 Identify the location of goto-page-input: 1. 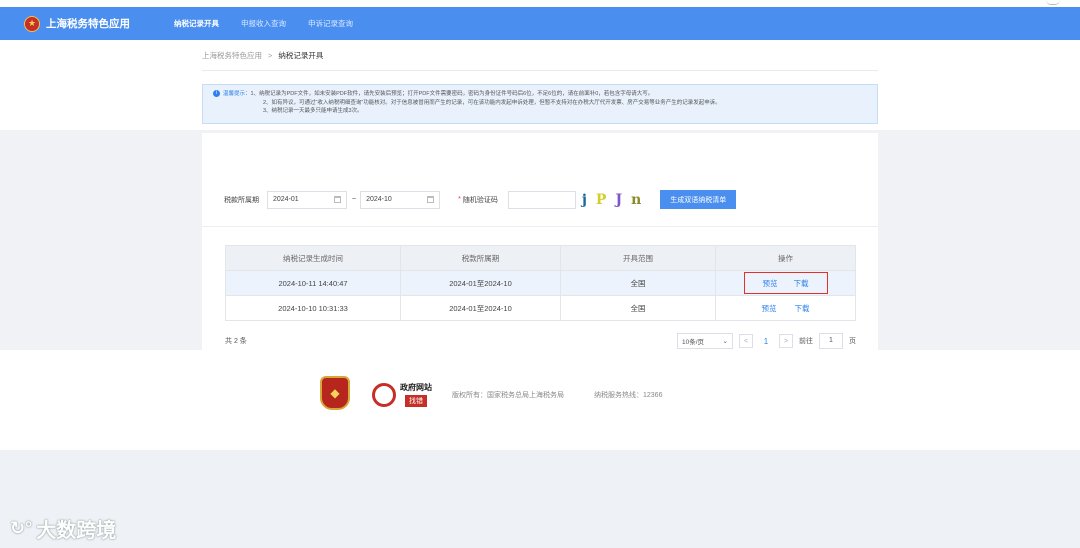
(831, 341).